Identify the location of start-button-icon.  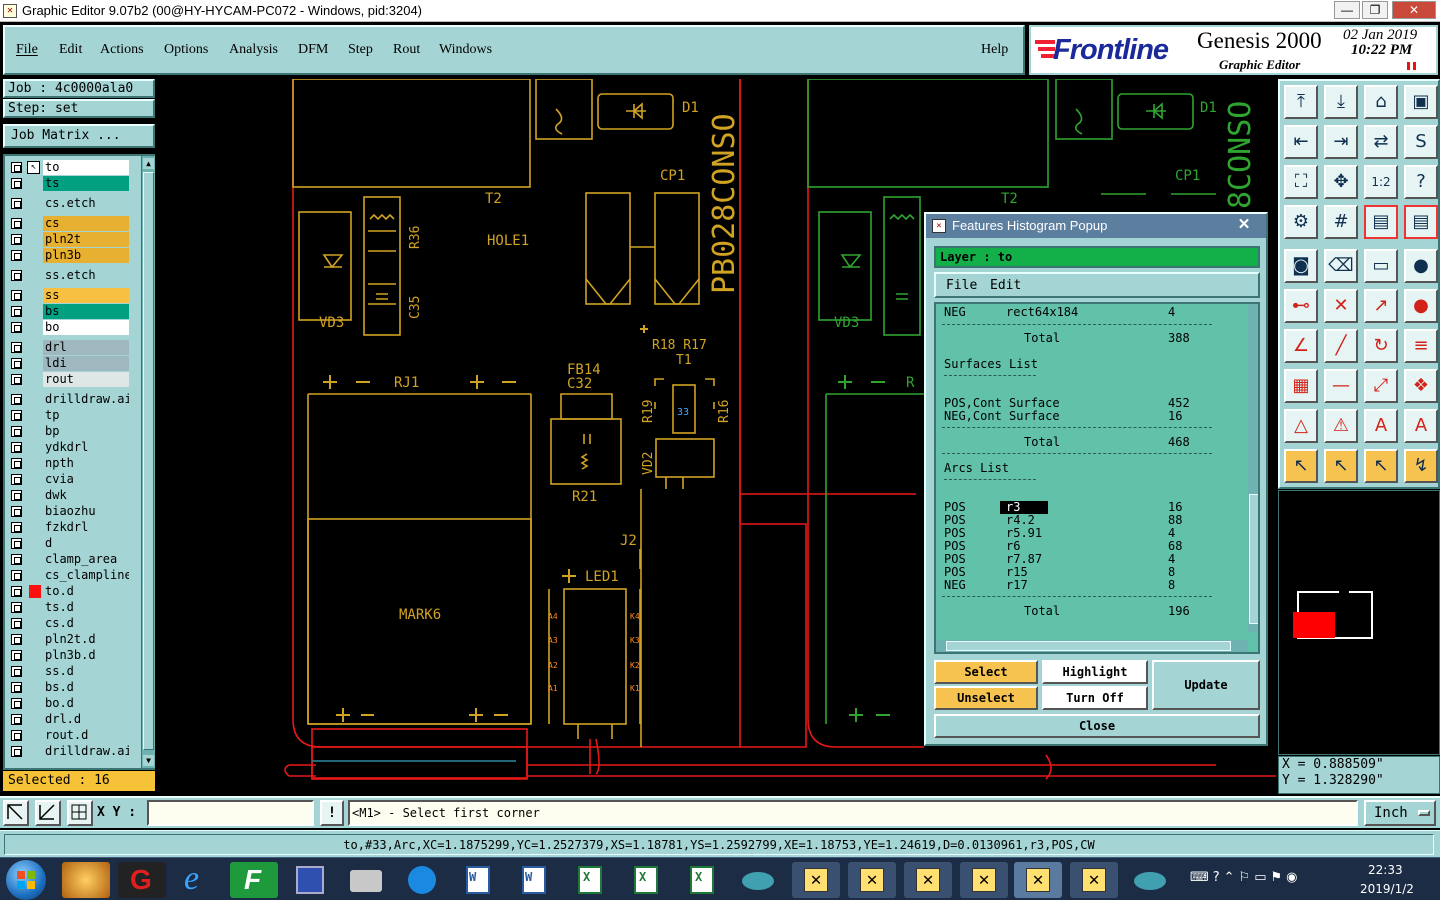
(26, 880).